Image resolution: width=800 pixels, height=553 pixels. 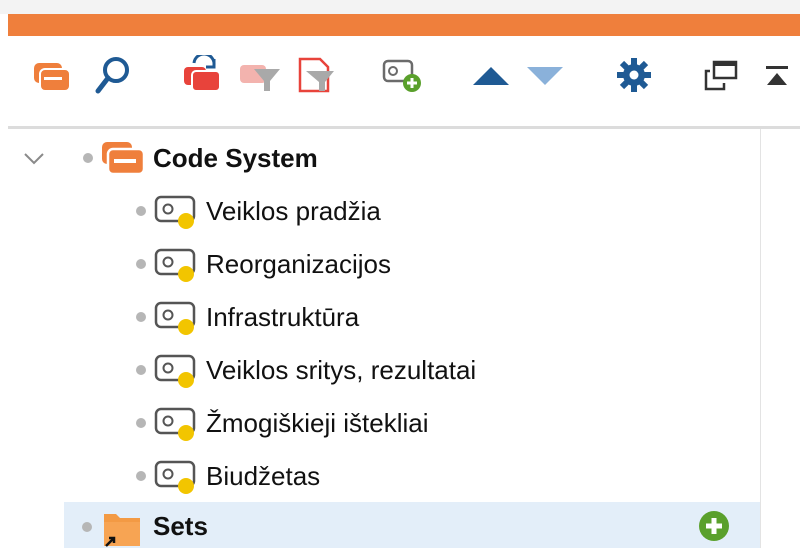 I want to click on code-sets-reset-icon, so click(x=204, y=75).